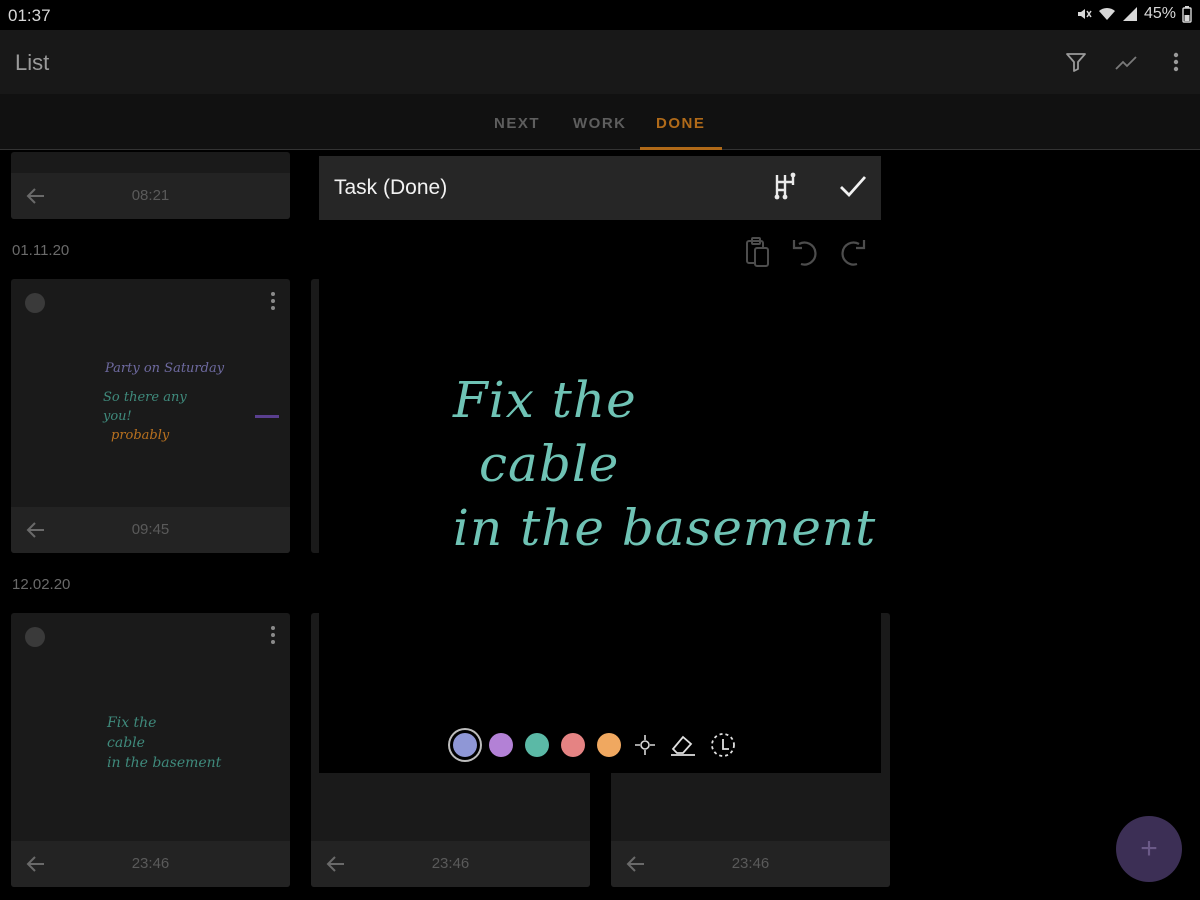  Describe the element at coordinates (600, 188) in the screenshot. I see `dialog-header: Task (Done)` at that location.